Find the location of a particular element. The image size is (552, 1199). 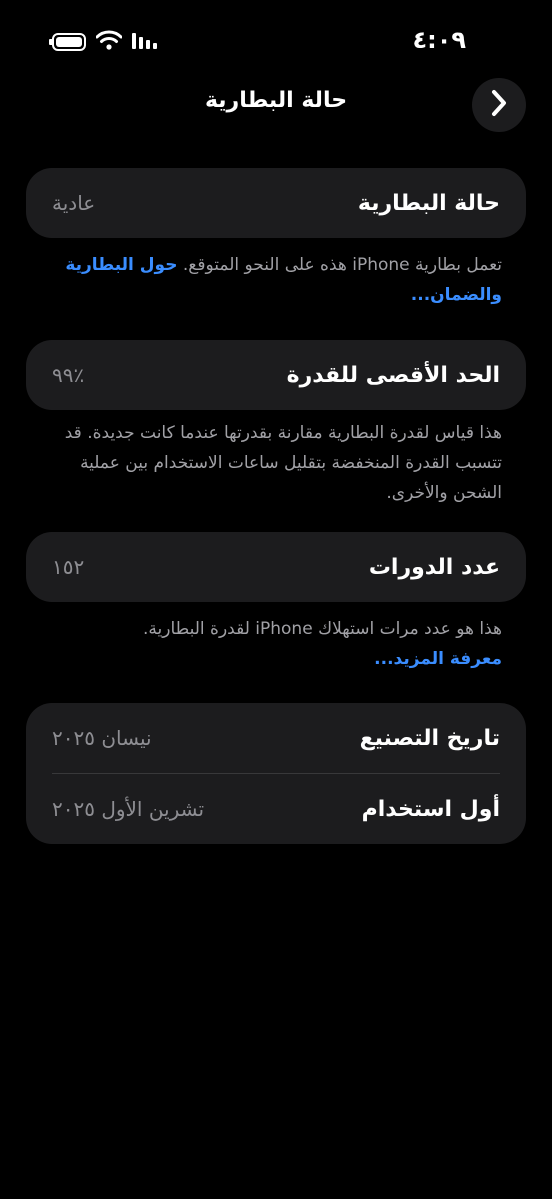

status-bar: ٤:٠٩ is located at coordinates (276, 40).